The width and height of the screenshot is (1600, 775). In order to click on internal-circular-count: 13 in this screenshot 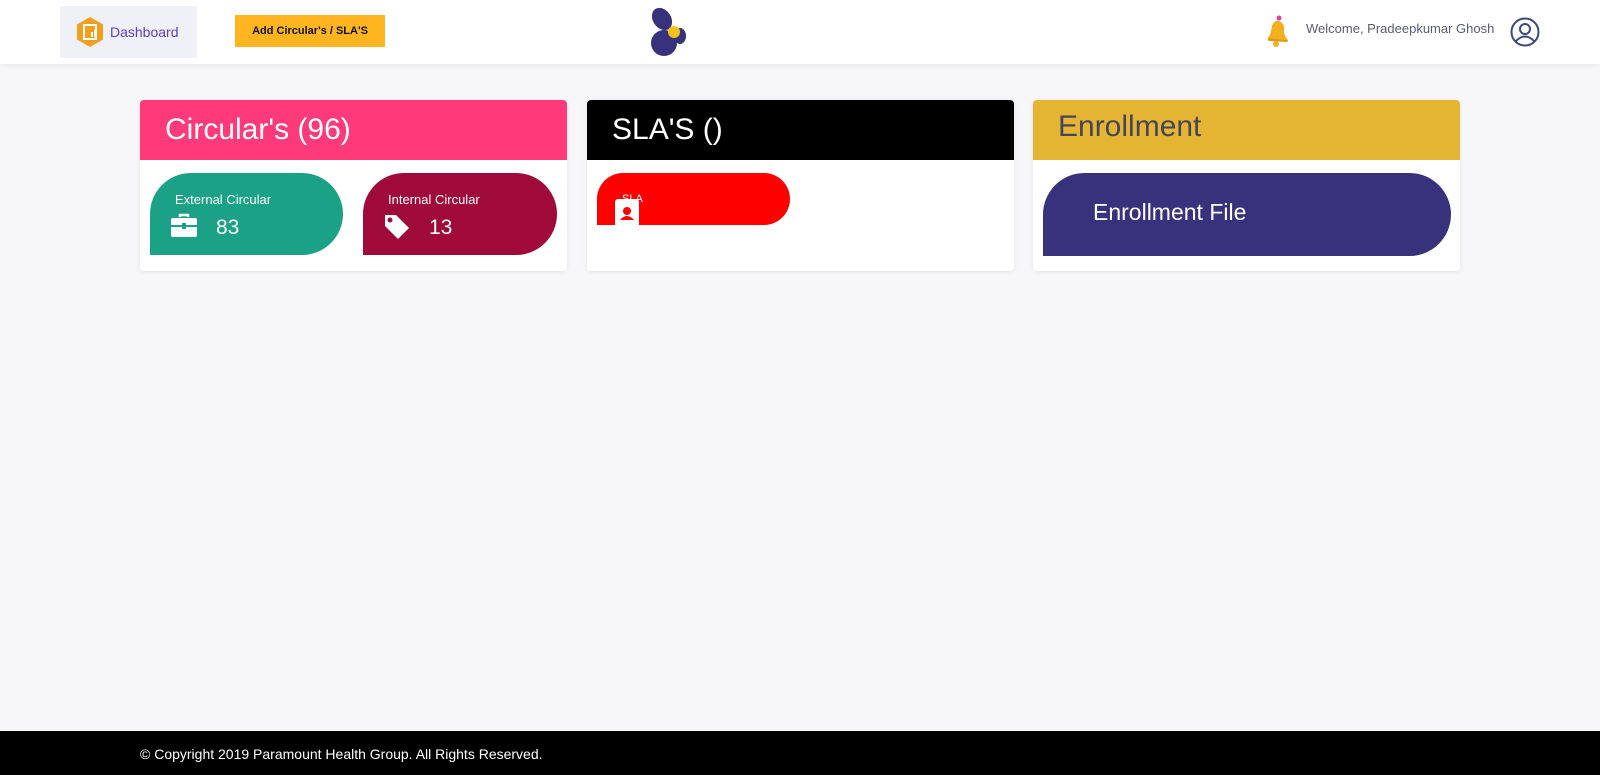, I will do `click(441, 227)`.